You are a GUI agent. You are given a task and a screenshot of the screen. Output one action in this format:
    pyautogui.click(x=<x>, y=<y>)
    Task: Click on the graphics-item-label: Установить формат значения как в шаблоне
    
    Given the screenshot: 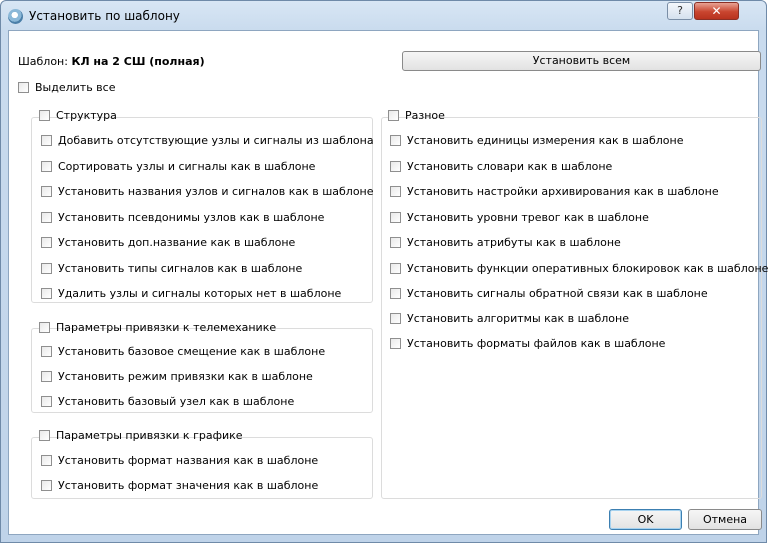 What is the action you would take?
    pyautogui.click(x=188, y=485)
    